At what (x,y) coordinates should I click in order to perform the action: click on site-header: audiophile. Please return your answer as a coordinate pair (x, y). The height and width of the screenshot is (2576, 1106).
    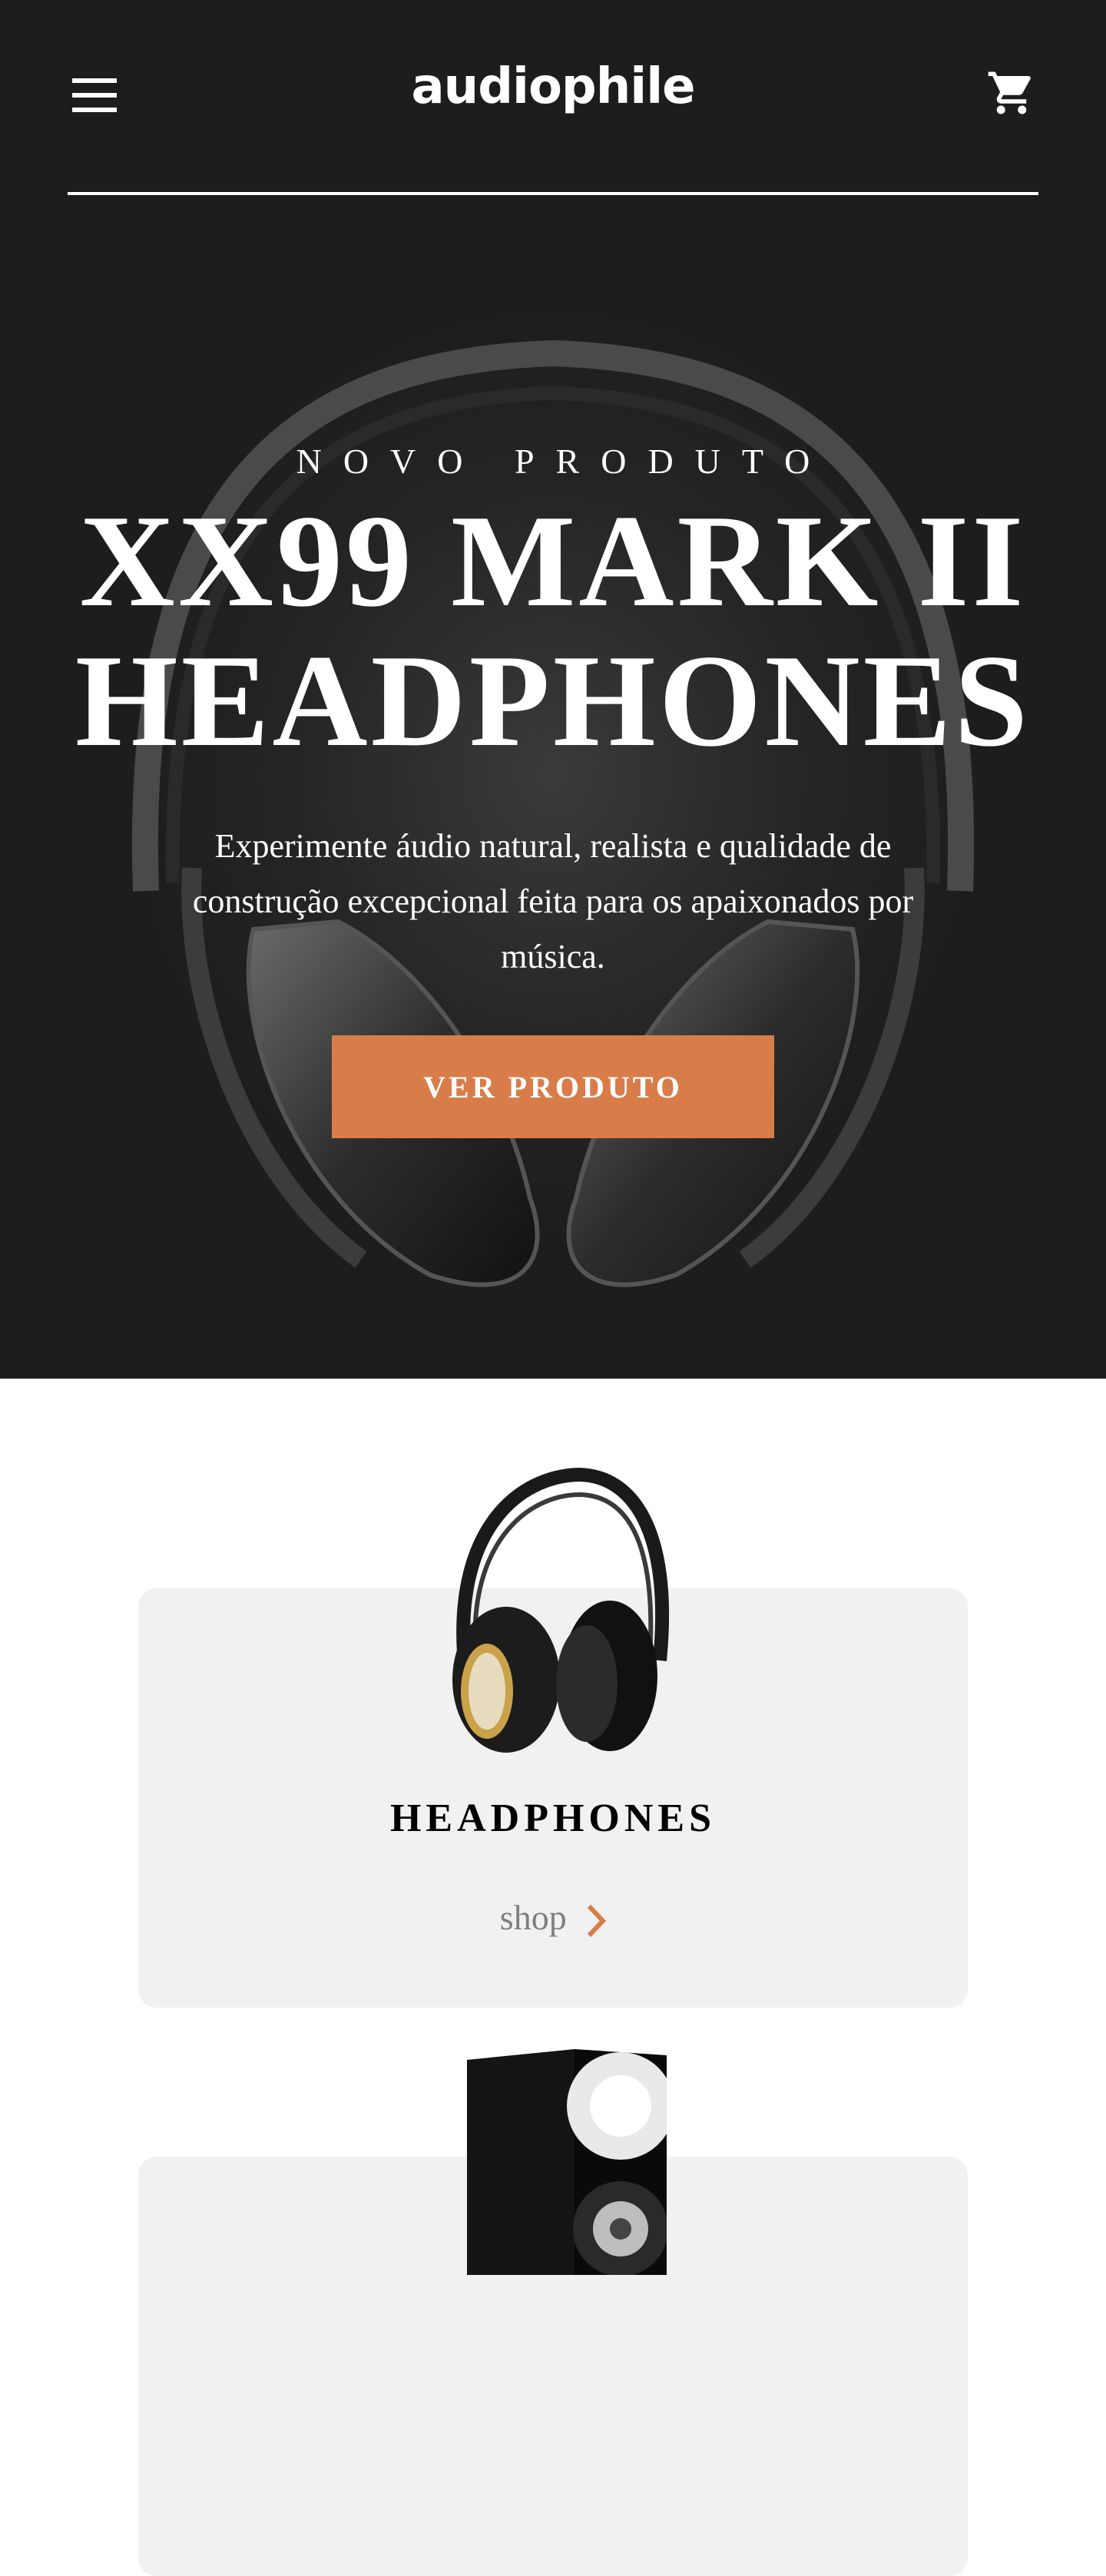
    Looking at the image, I should click on (553, 98).